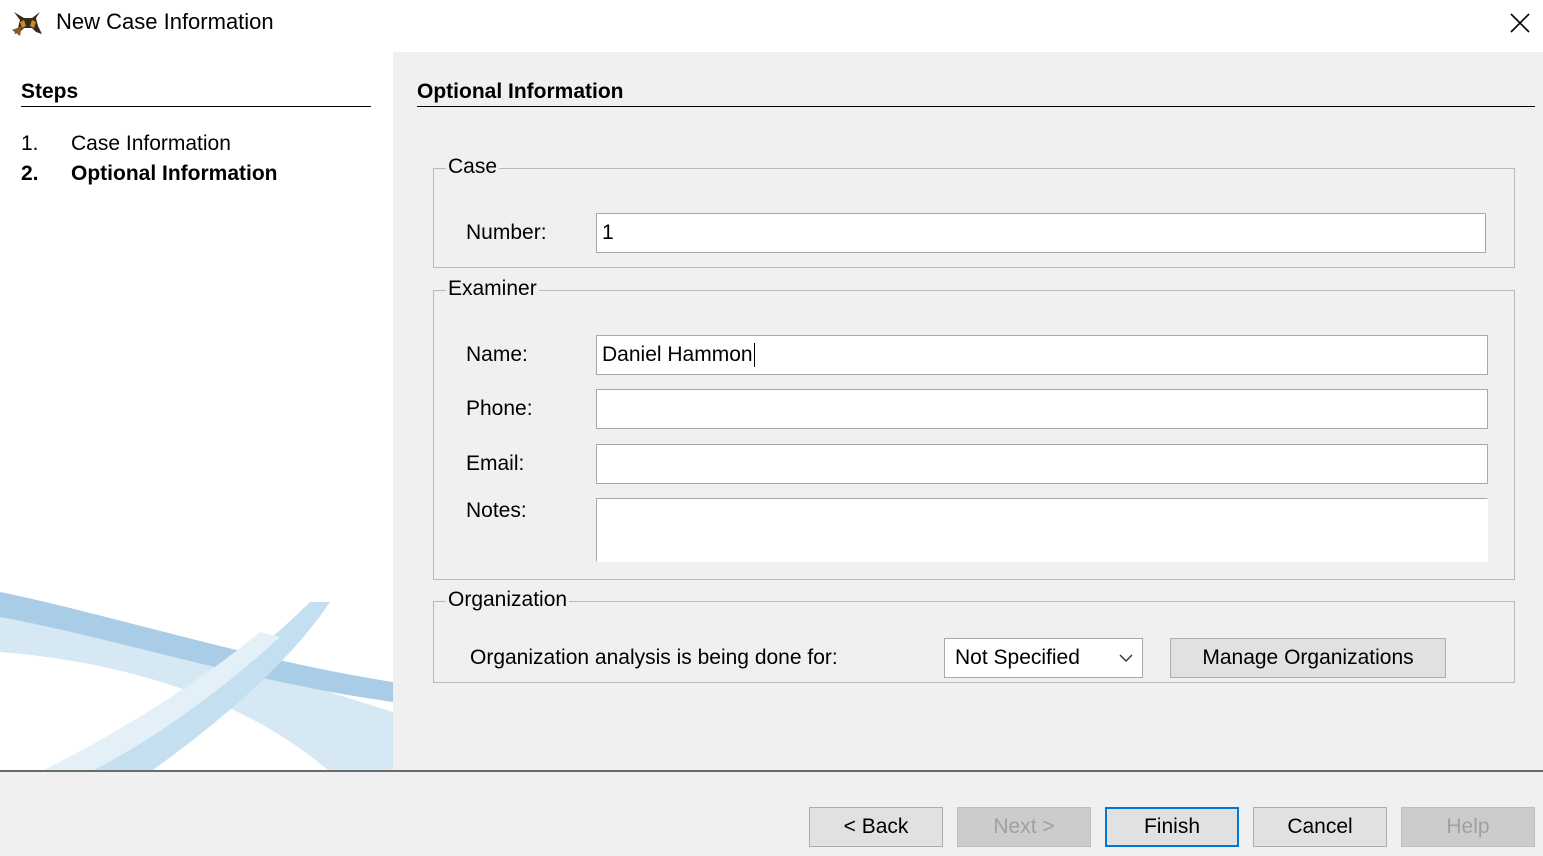 This screenshot has width=1543, height=856. What do you see at coordinates (1172, 827) in the screenshot?
I see `finish-button: Finish` at bounding box center [1172, 827].